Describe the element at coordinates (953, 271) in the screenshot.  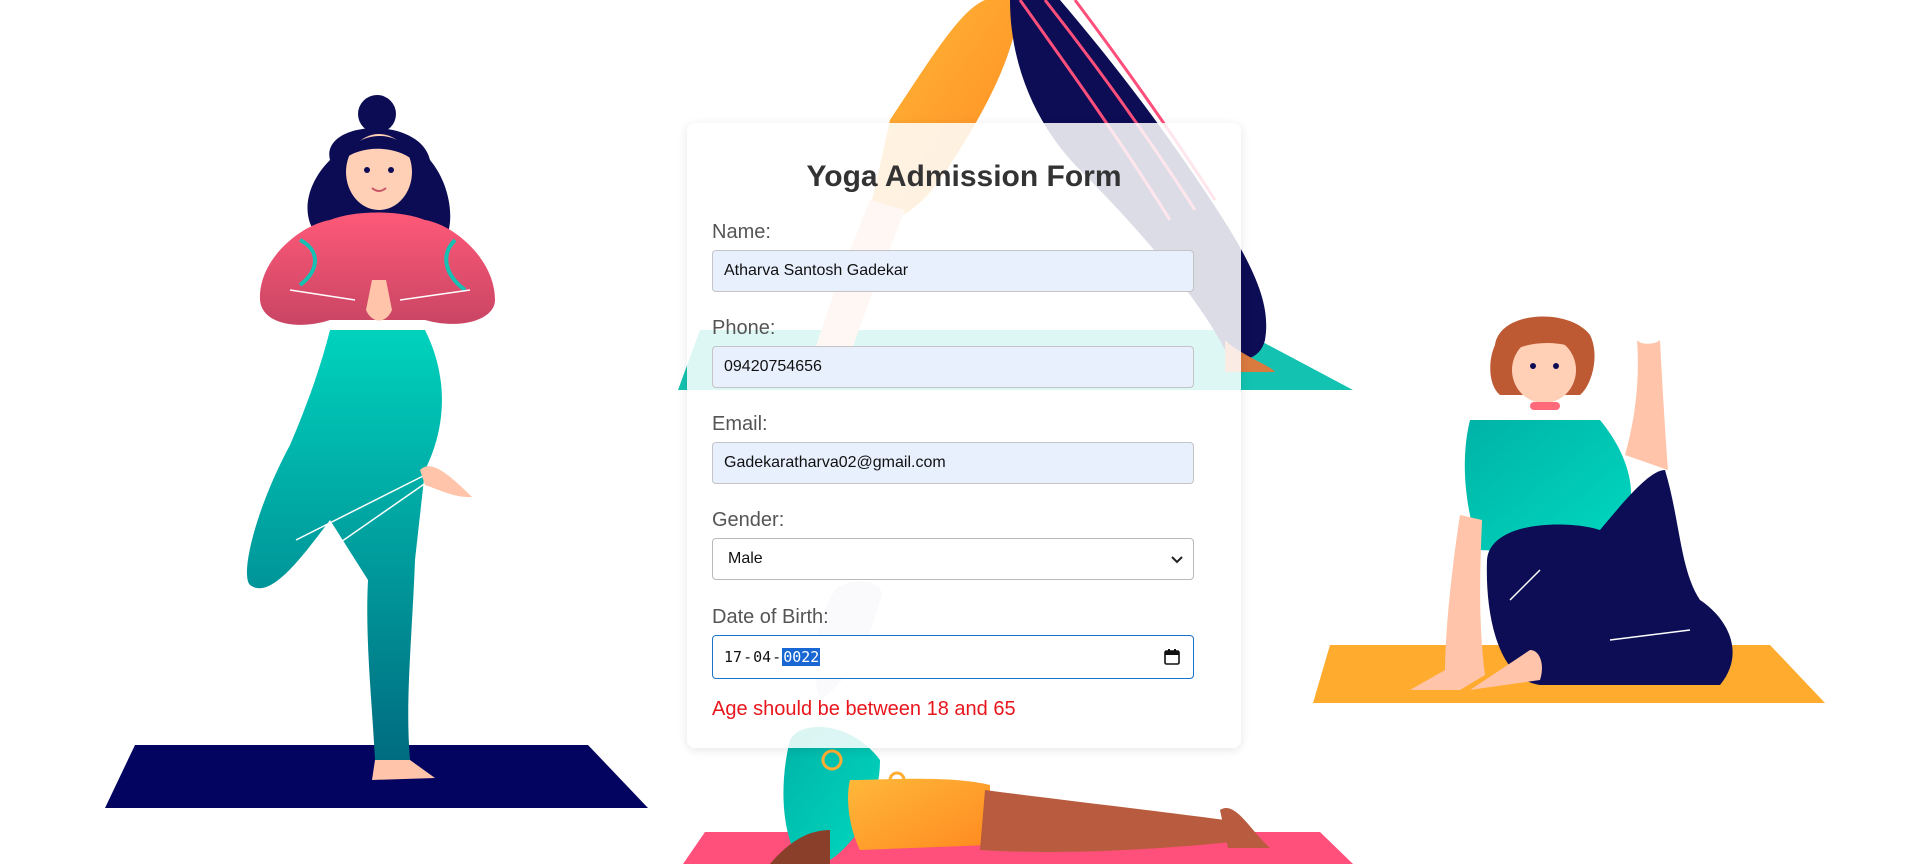
I see `name-input` at that location.